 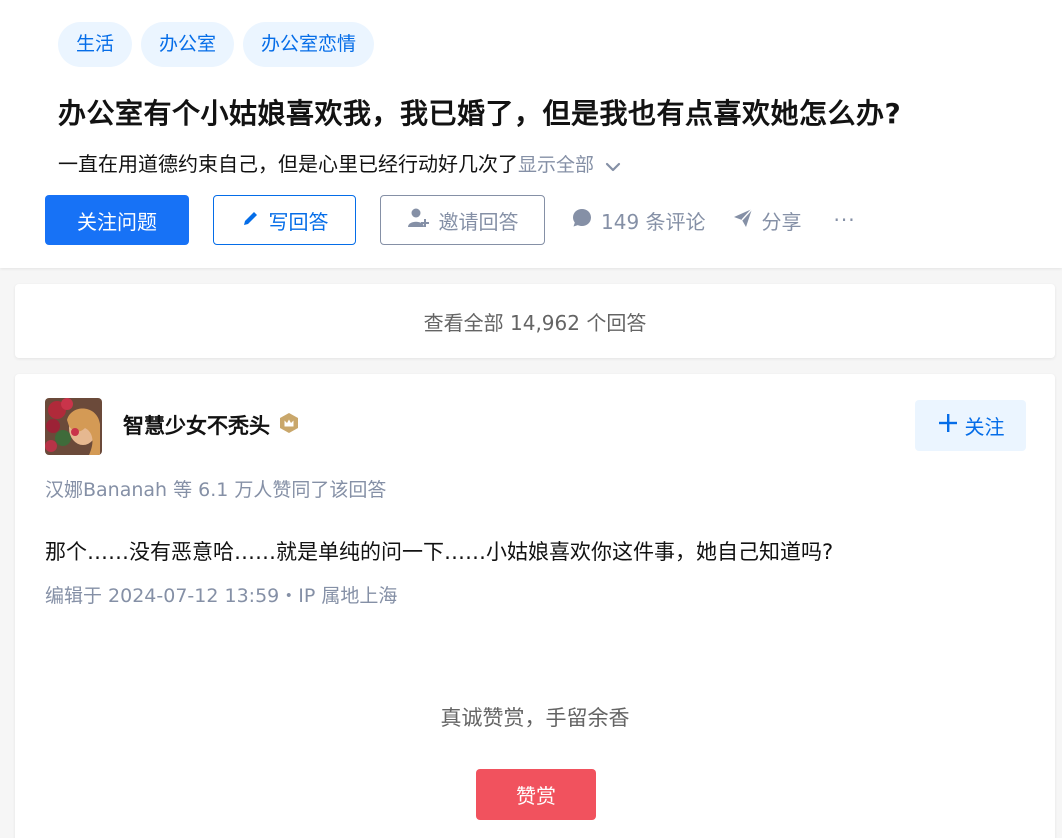 I want to click on comments-button: 149 条评论, so click(x=638, y=220).